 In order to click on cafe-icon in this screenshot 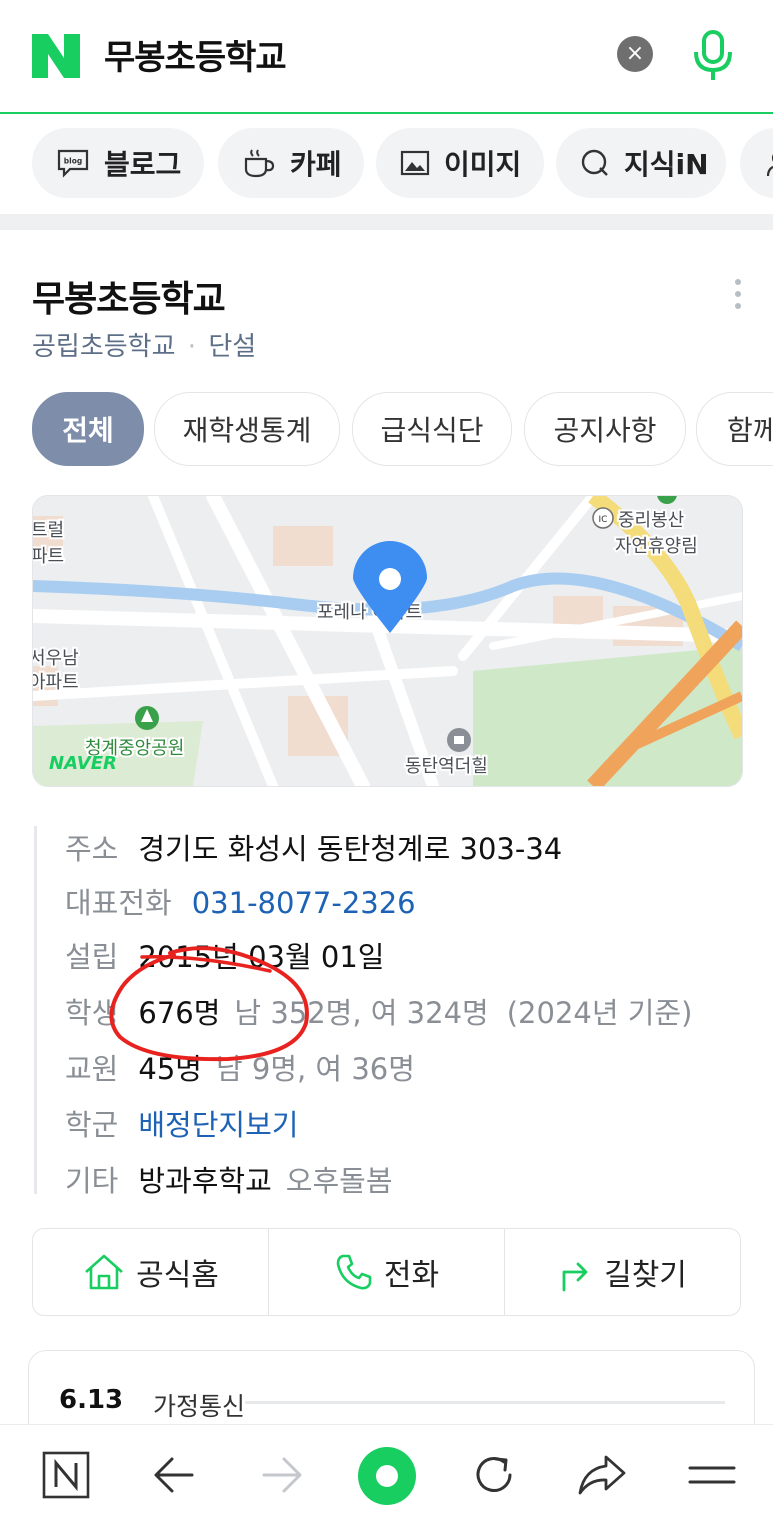, I will do `click(259, 163)`.